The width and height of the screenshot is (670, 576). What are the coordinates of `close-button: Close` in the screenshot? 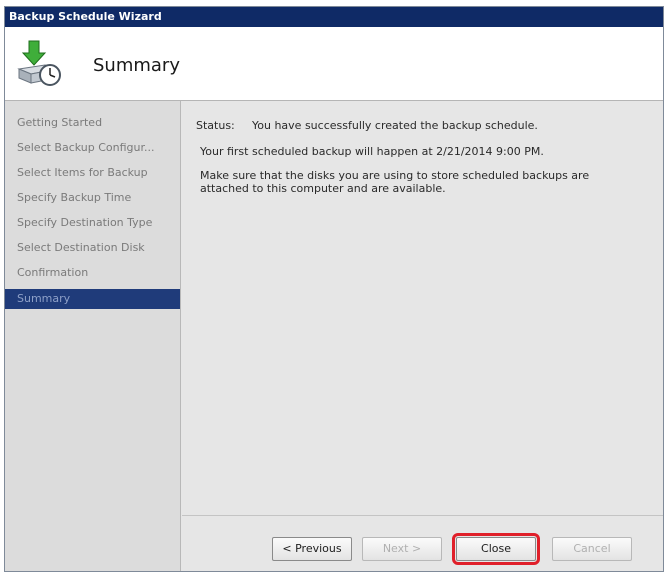 It's located at (496, 549).